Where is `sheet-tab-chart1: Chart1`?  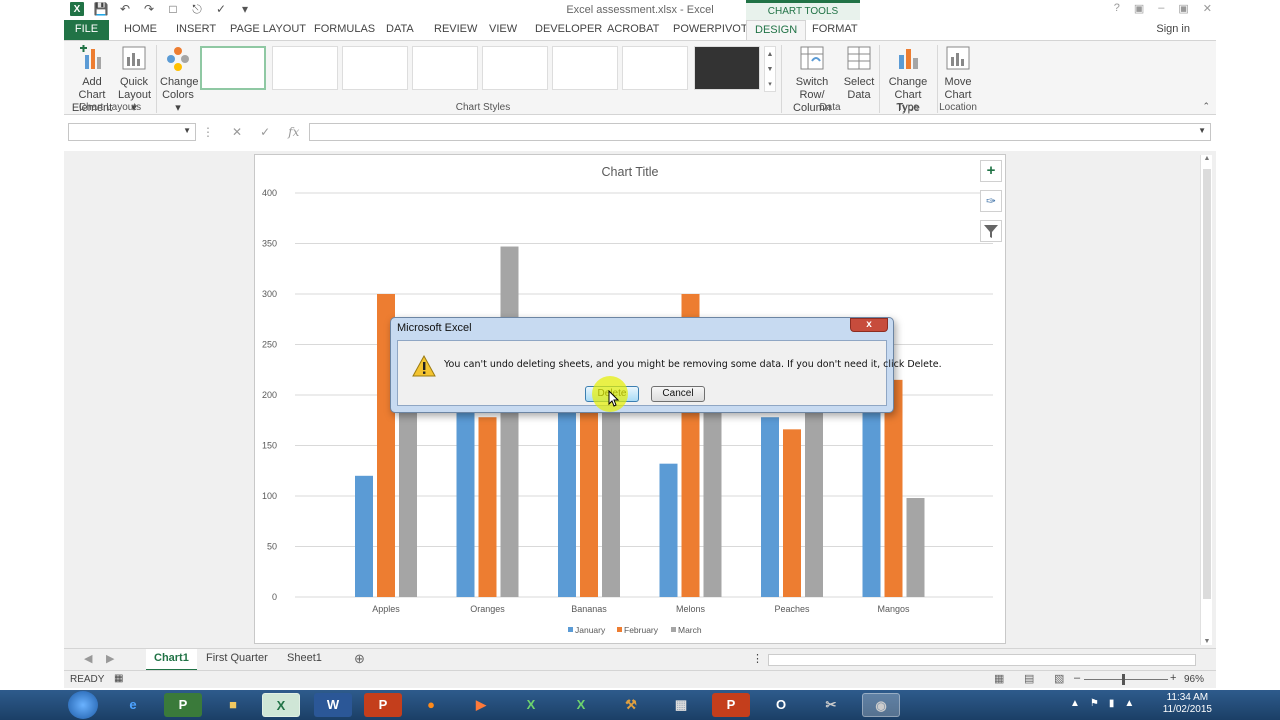 sheet-tab-chart1: Chart1 is located at coordinates (171, 660).